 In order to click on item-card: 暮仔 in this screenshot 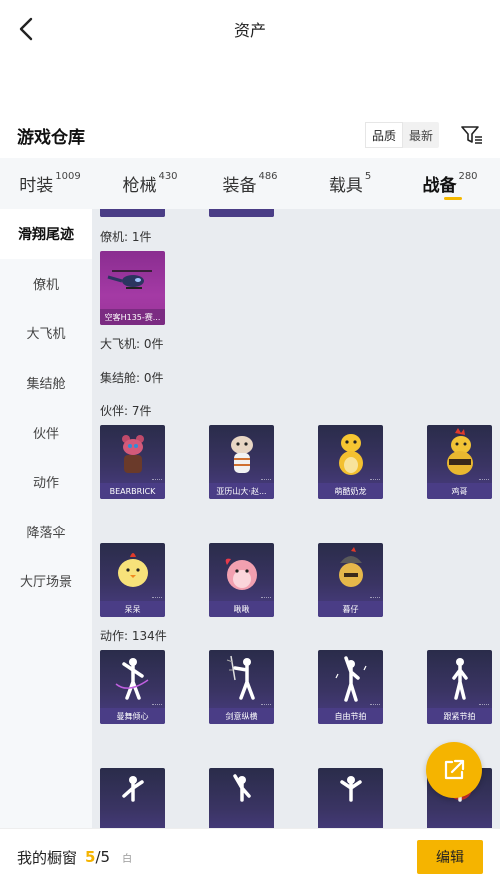, I will do `click(350, 580)`.